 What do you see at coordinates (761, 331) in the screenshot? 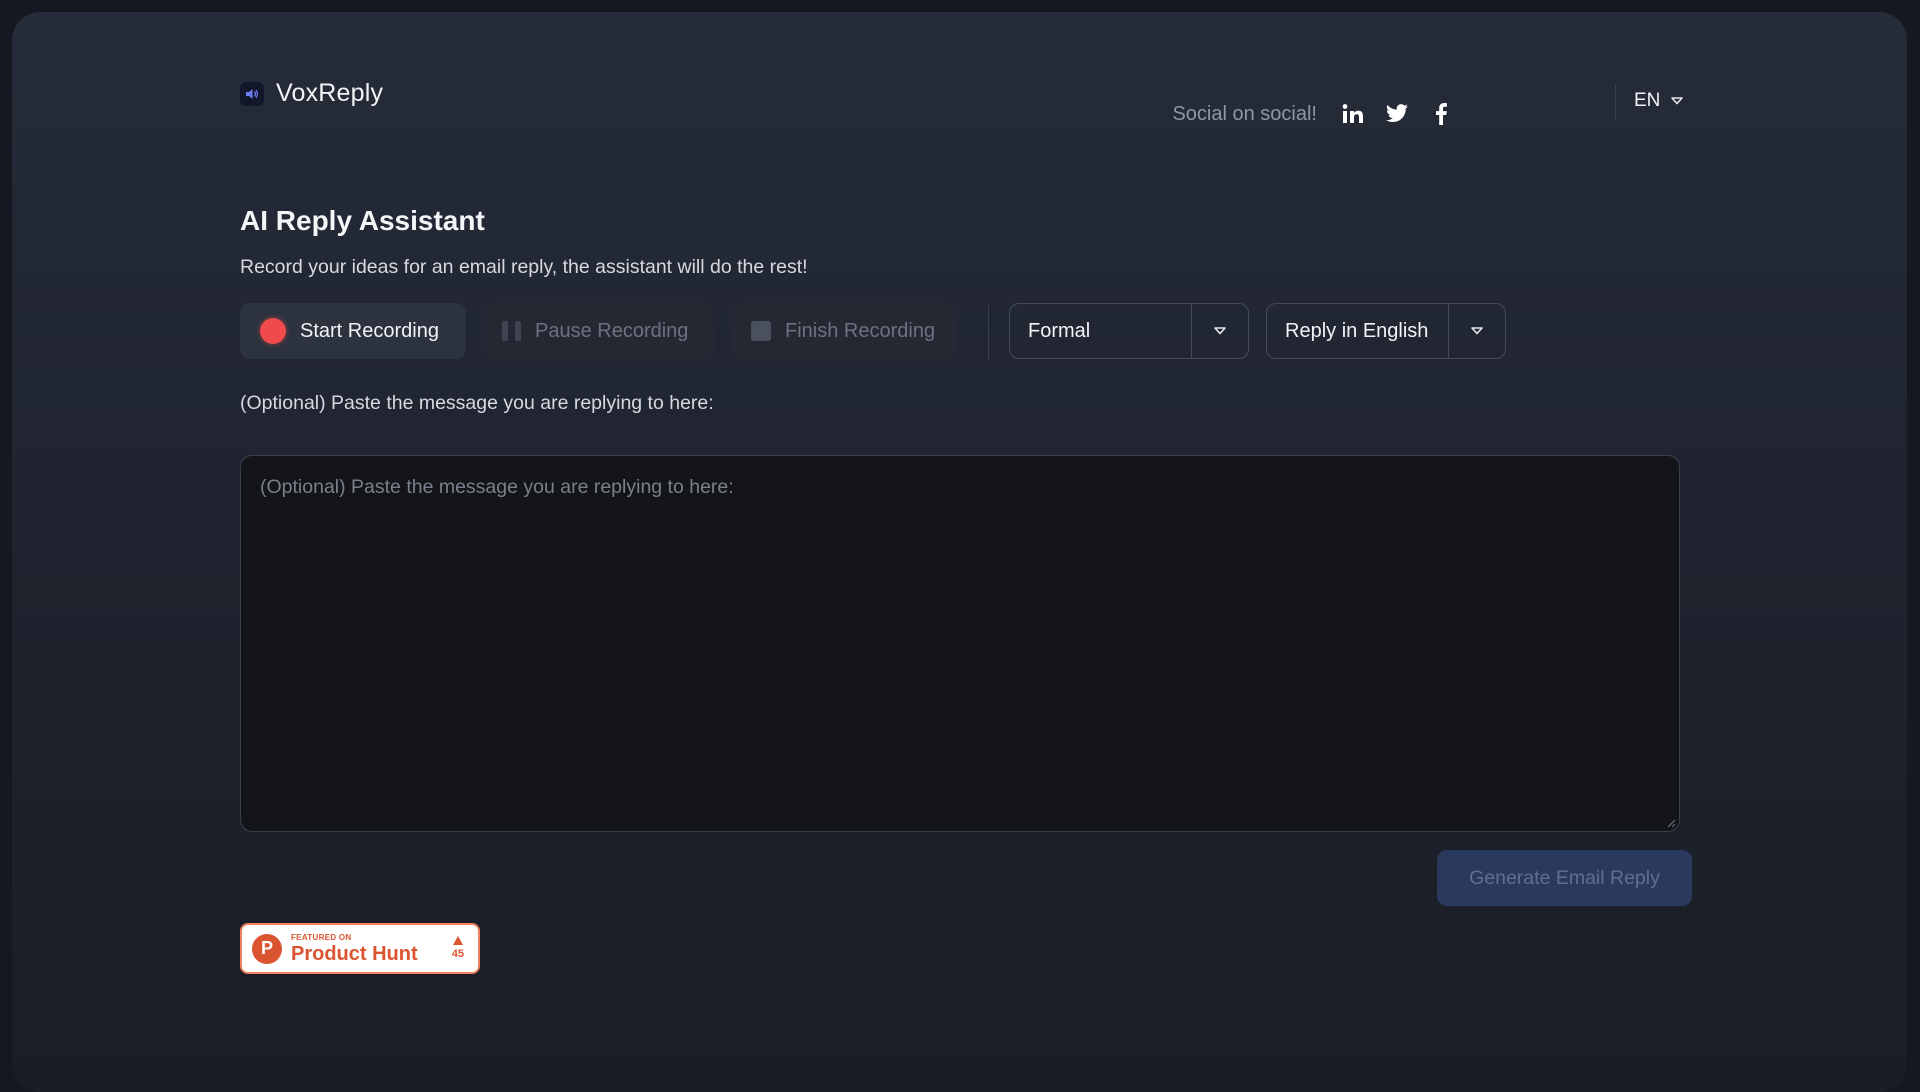
I see `stop-icon` at bounding box center [761, 331].